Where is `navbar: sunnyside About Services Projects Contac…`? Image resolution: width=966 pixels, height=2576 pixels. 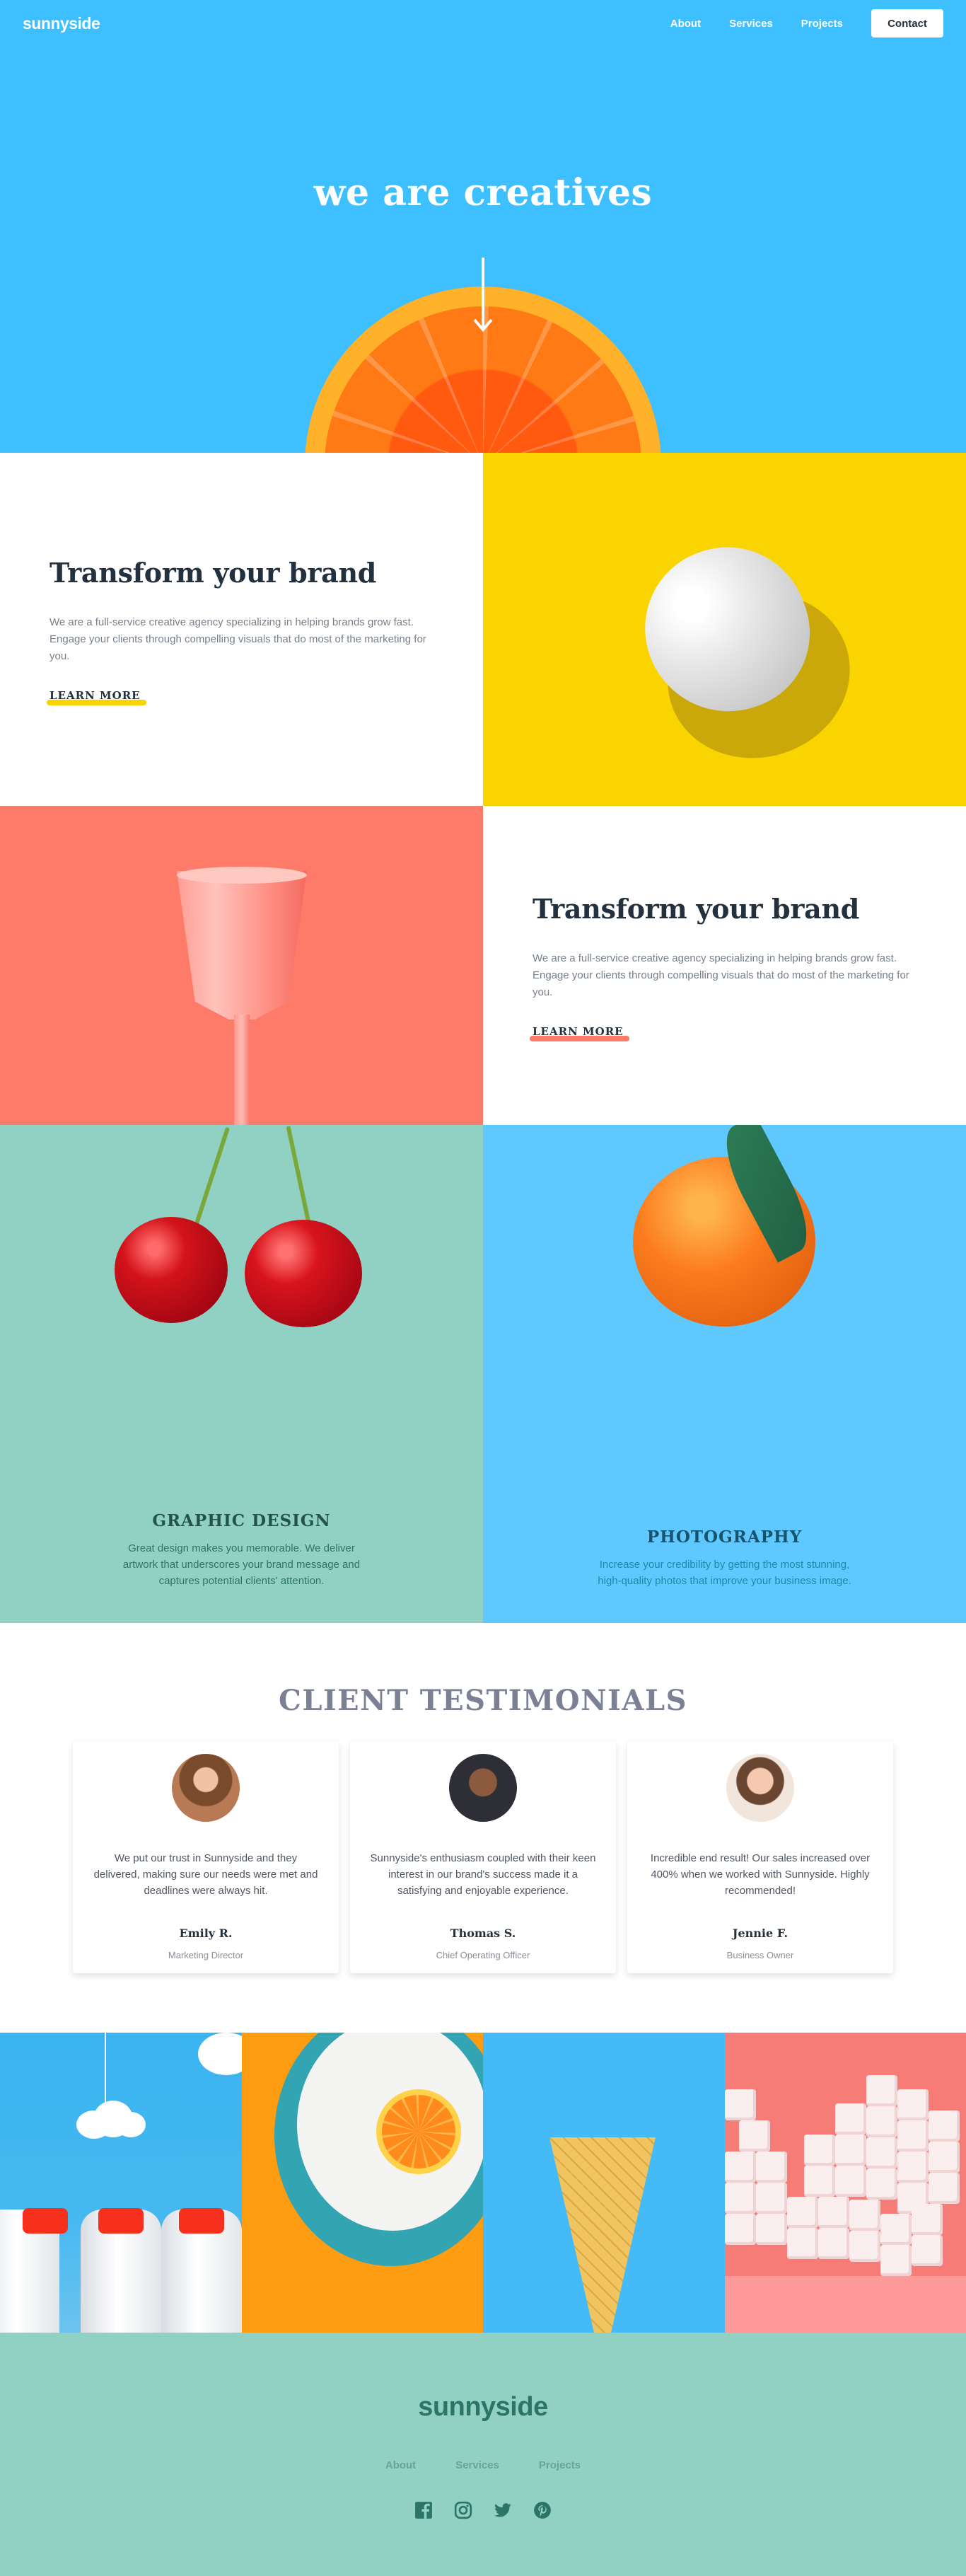
navbar: sunnyside About Services Projects Contac… is located at coordinates (483, 23).